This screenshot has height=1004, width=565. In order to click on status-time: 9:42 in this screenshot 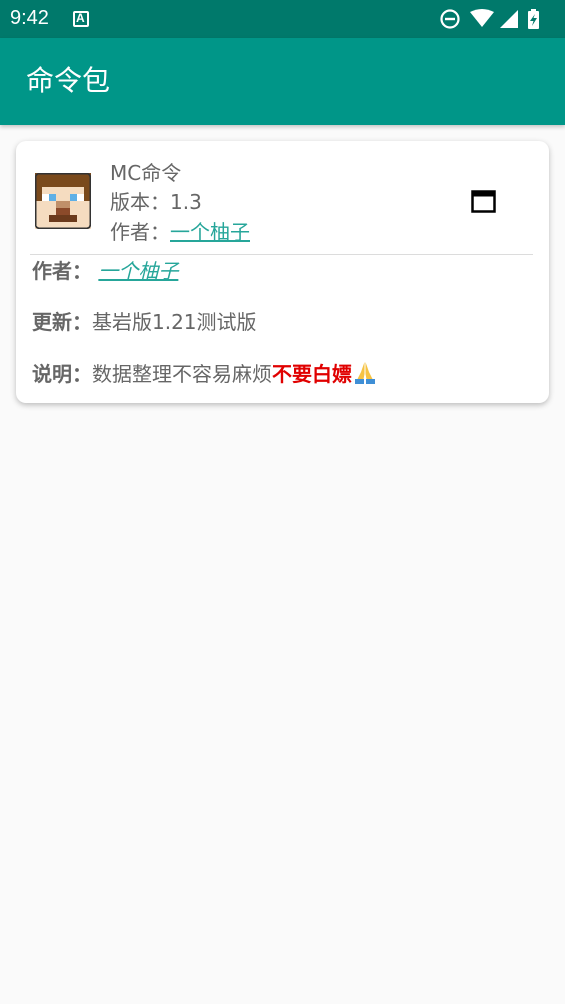, I will do `click(29, 18)`.